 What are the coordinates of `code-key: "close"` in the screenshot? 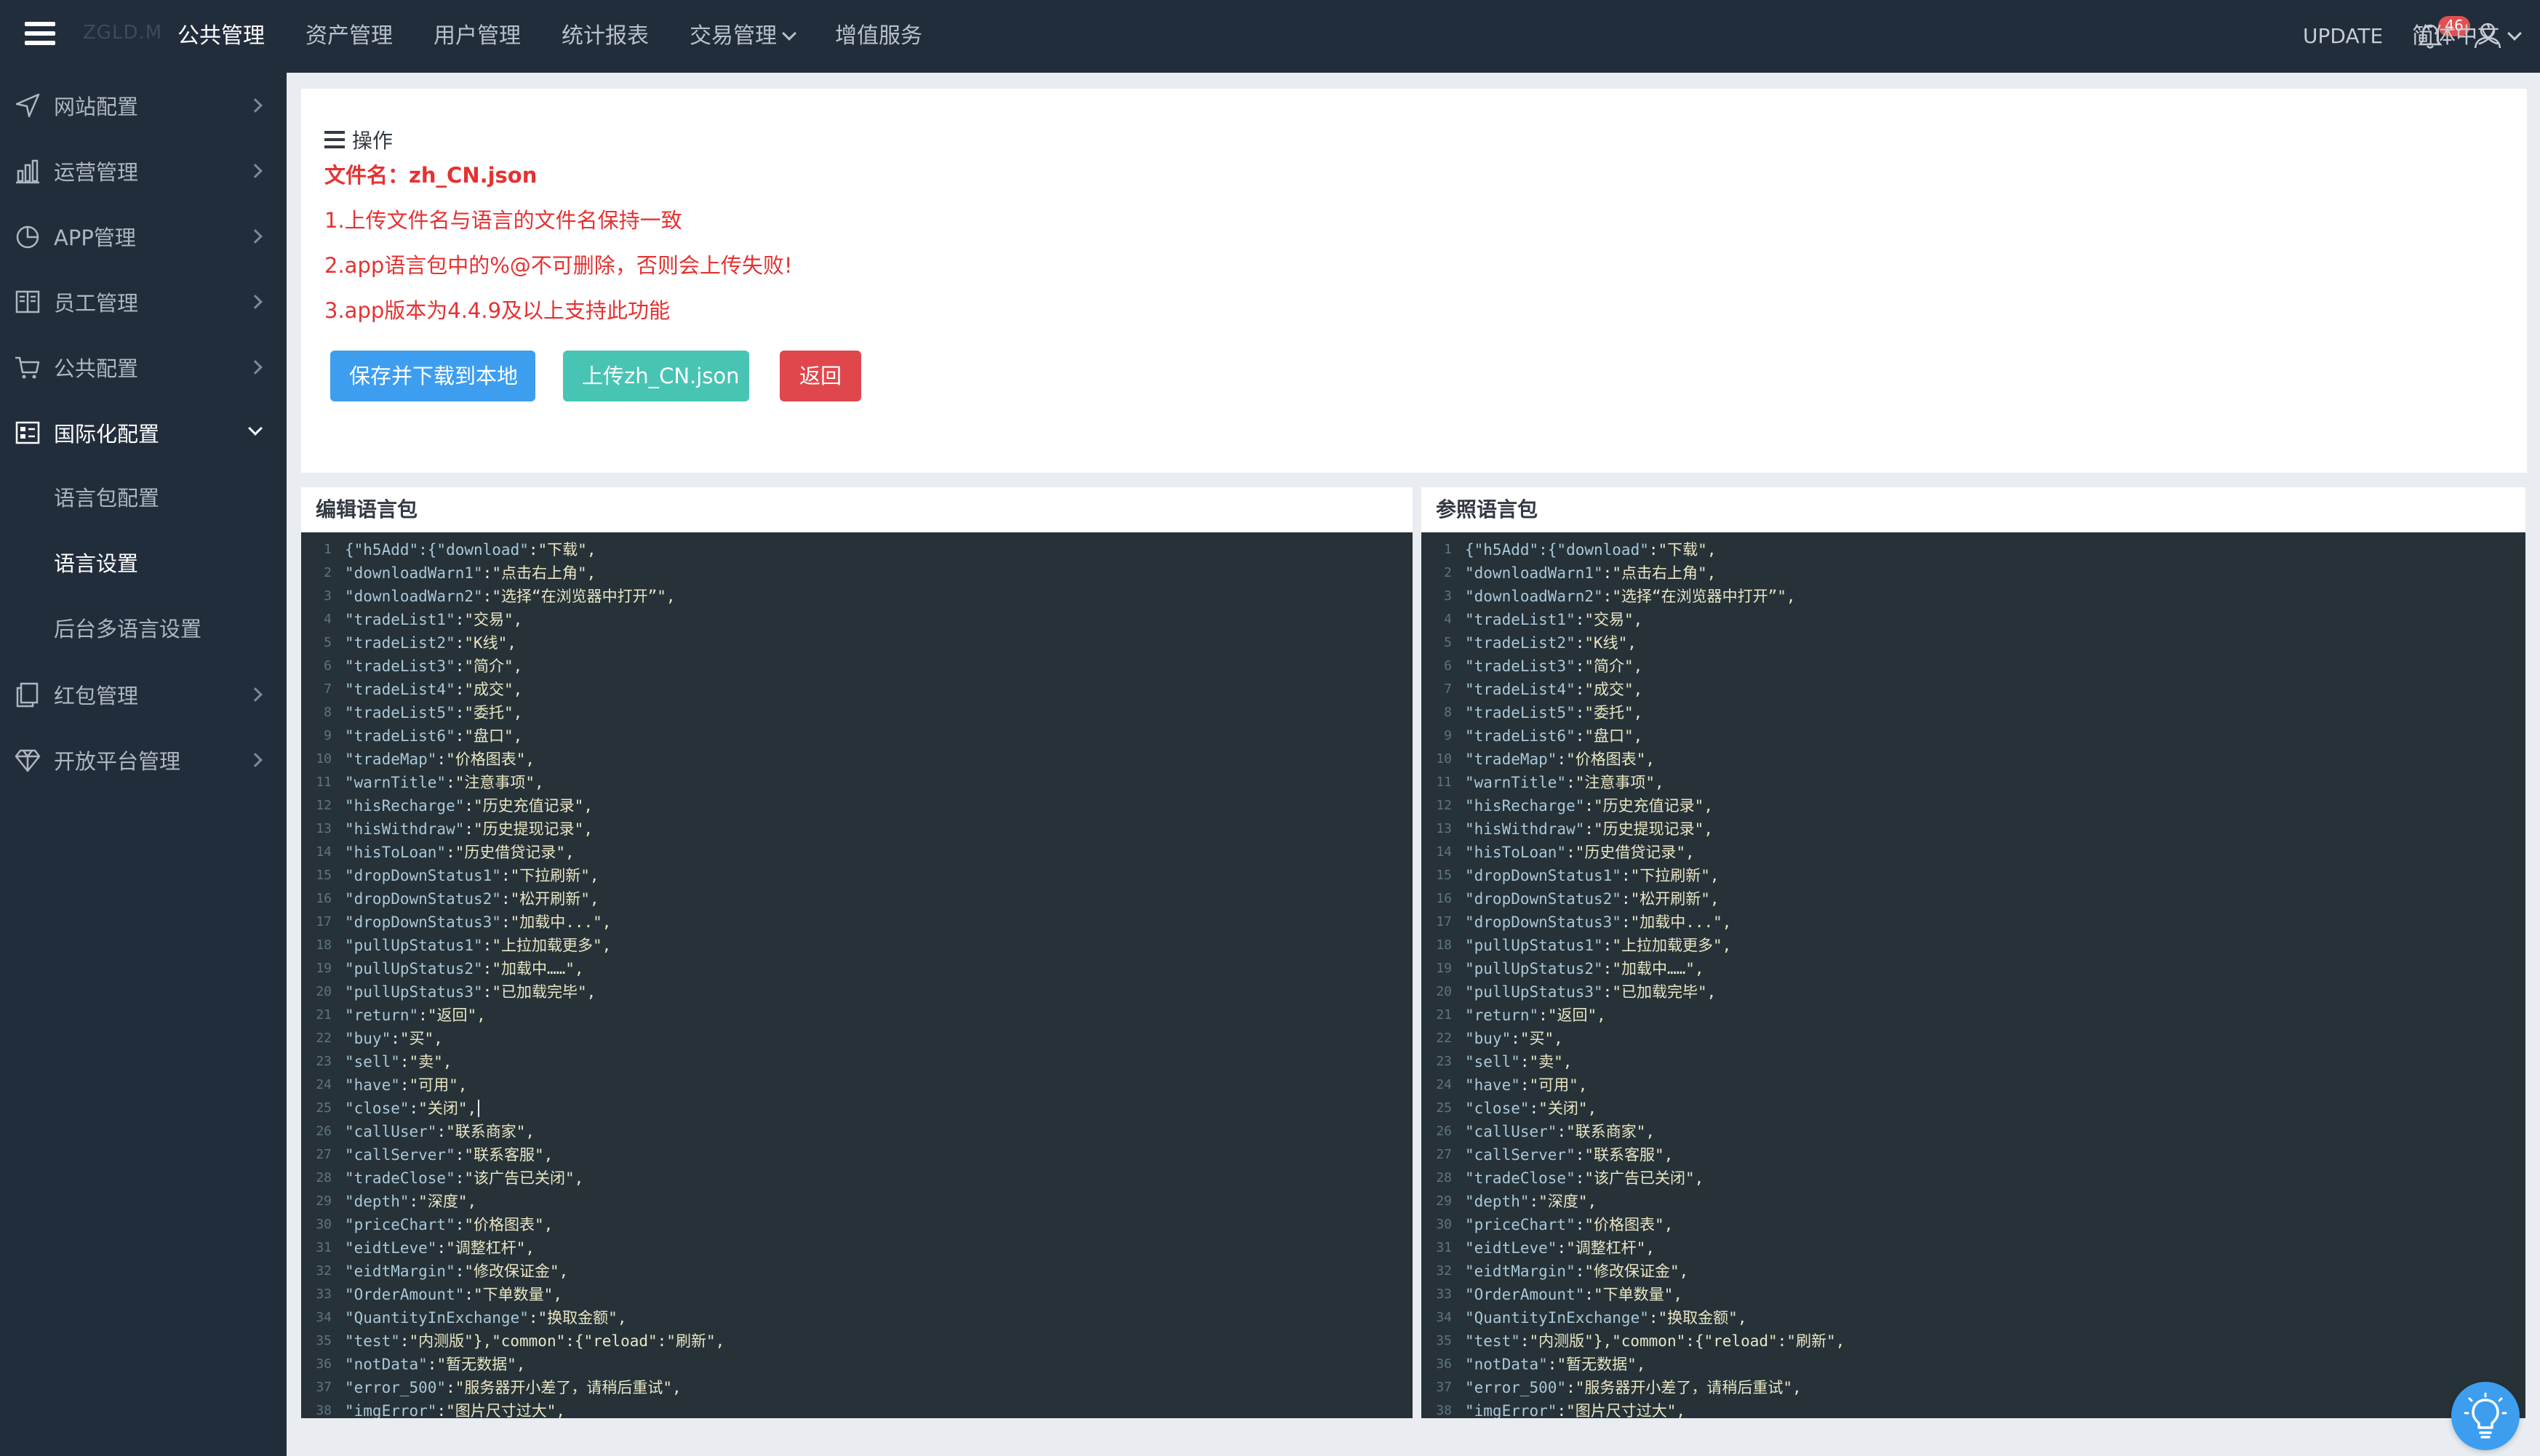 It's located at (1497, 1108).